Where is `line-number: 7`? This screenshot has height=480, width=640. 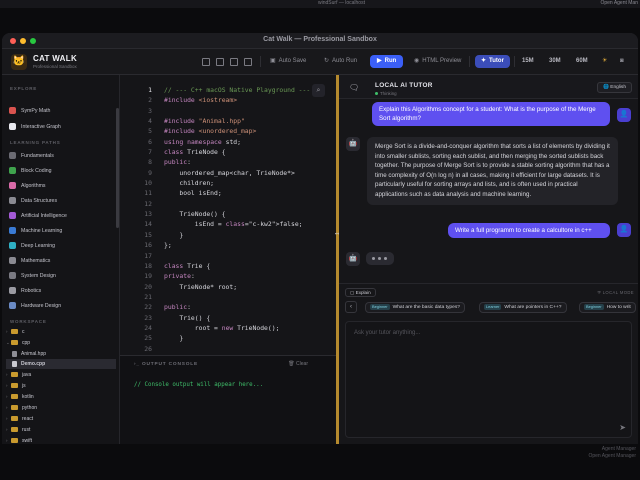 line-number: 7 is located at coordinates (150, 152).